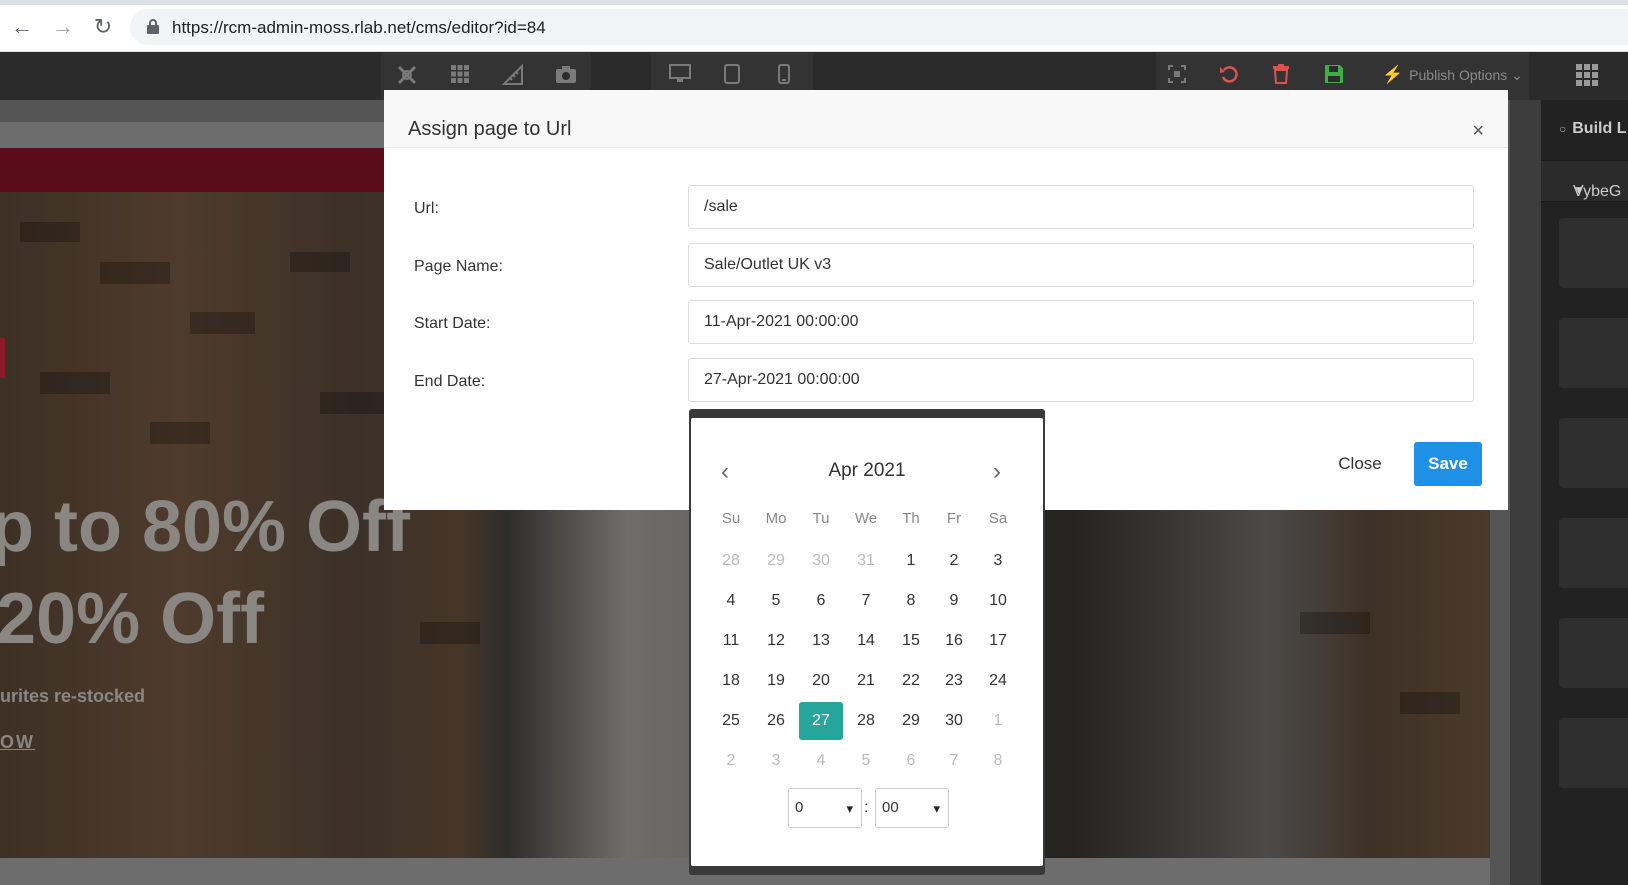 Image resolution: width=1628 pixels, height=885 pixels. I want to click on build-layout-header: ○ Build L, so click(1592, 129).